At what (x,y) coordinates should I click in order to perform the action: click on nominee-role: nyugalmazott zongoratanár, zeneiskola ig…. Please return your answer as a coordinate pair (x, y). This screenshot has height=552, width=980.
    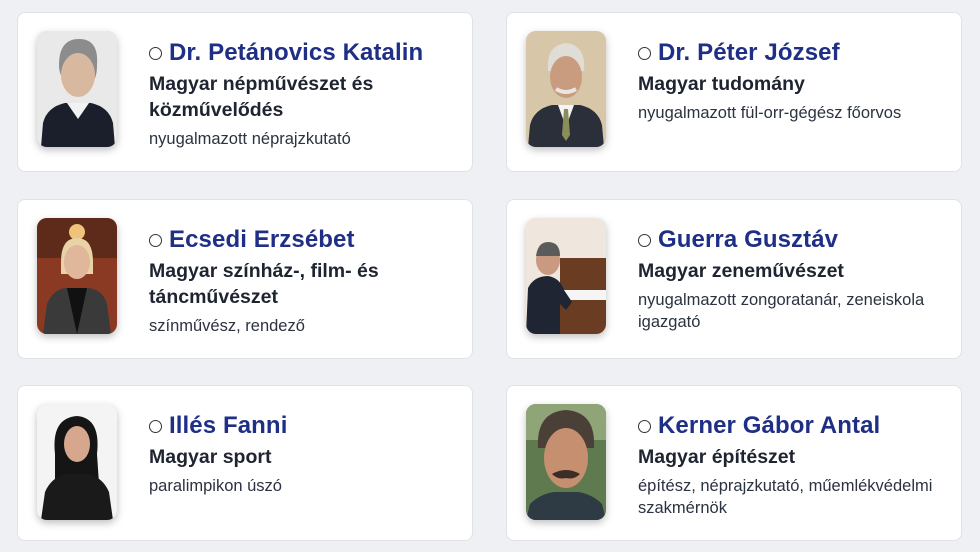
    Looking at the image, I should click on (781, 311).